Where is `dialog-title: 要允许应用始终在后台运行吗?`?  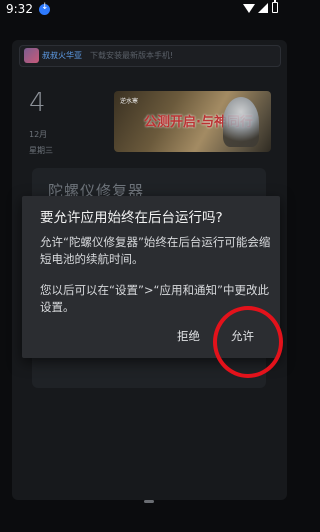 dialog-title: 要允许应用始终在后台运行吗? is located at coordinates (131, 218).